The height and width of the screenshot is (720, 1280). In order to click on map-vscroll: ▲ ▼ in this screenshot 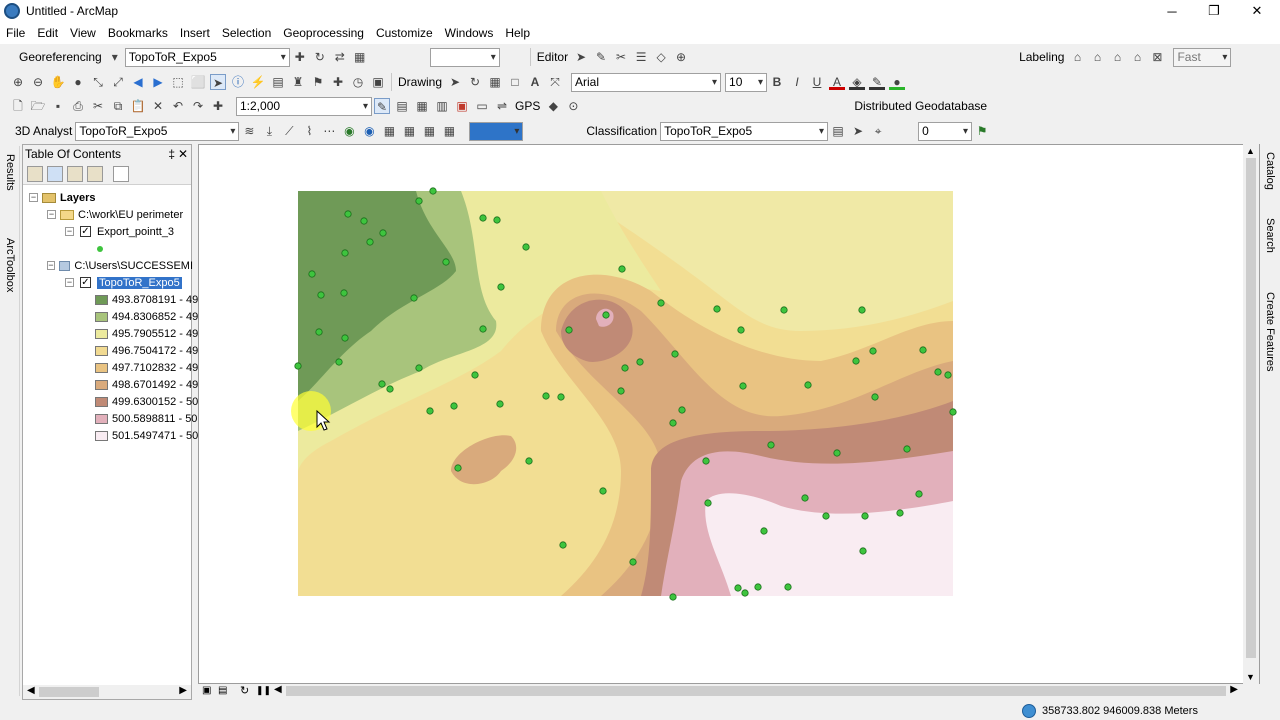, I will do `click(1251, 414)`.